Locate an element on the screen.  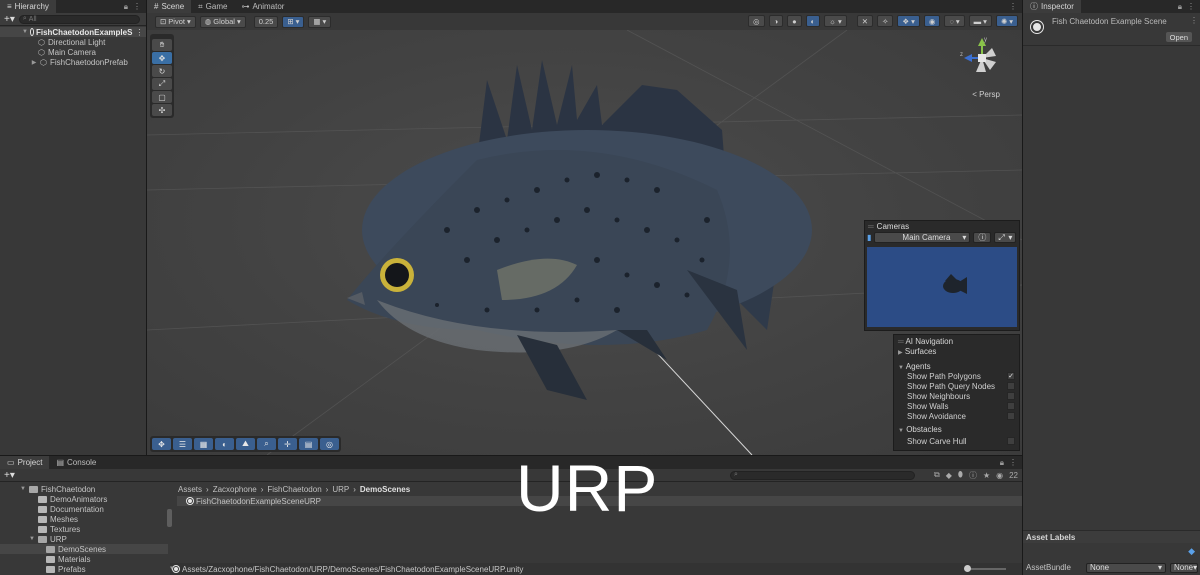
show-walls-checkbox is located at coordinates (1011, 406).